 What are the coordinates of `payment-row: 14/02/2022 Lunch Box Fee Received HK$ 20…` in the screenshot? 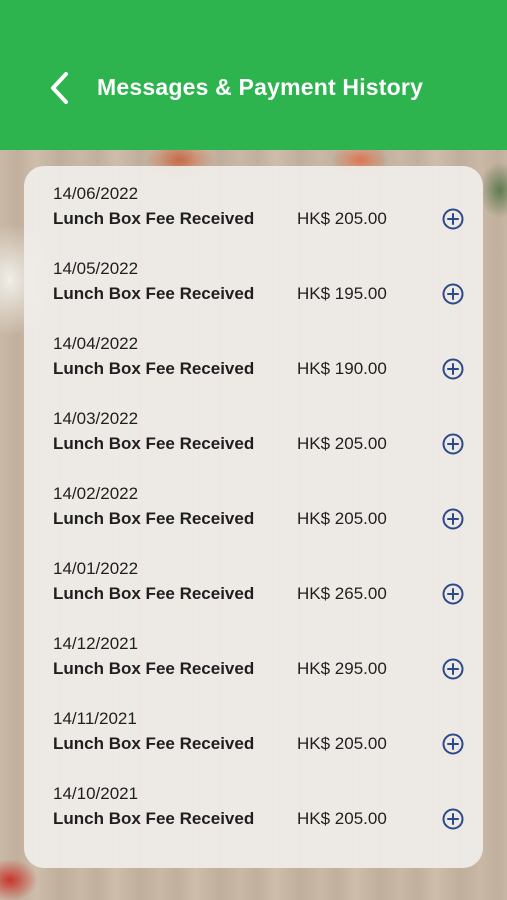 It's located at (253, 517).